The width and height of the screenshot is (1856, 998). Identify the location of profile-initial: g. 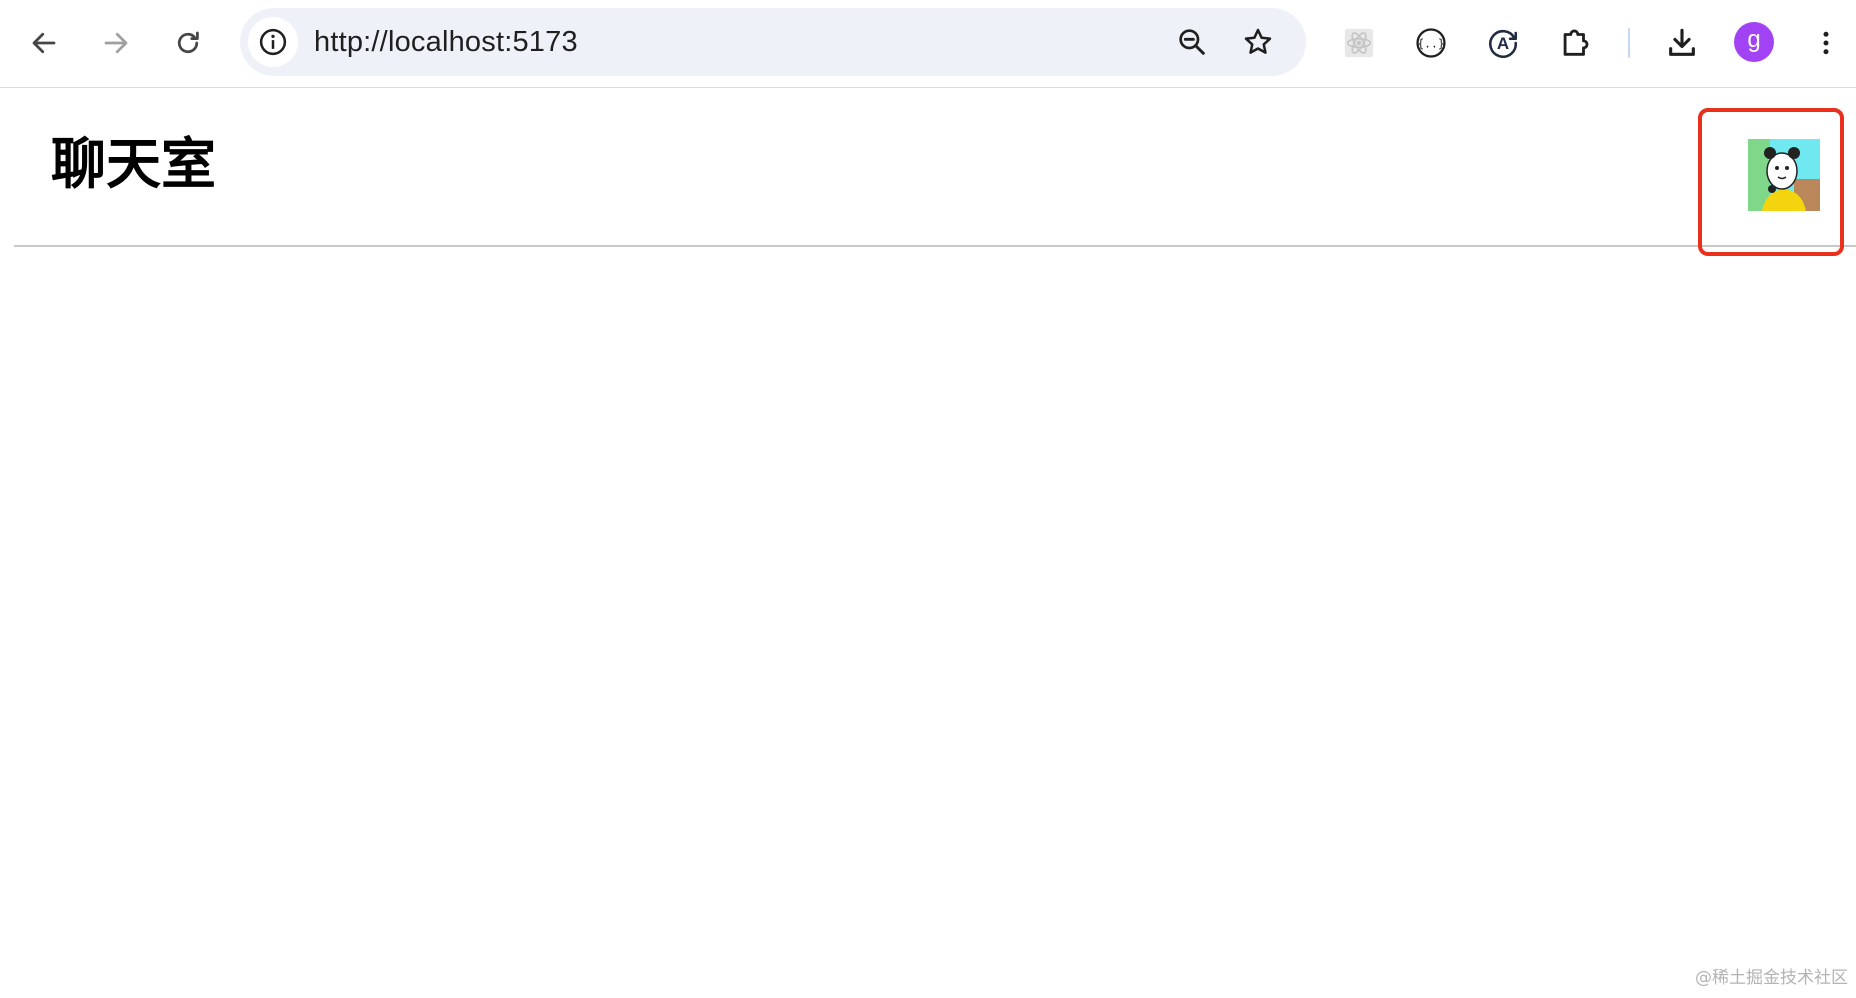
(1754, 39).